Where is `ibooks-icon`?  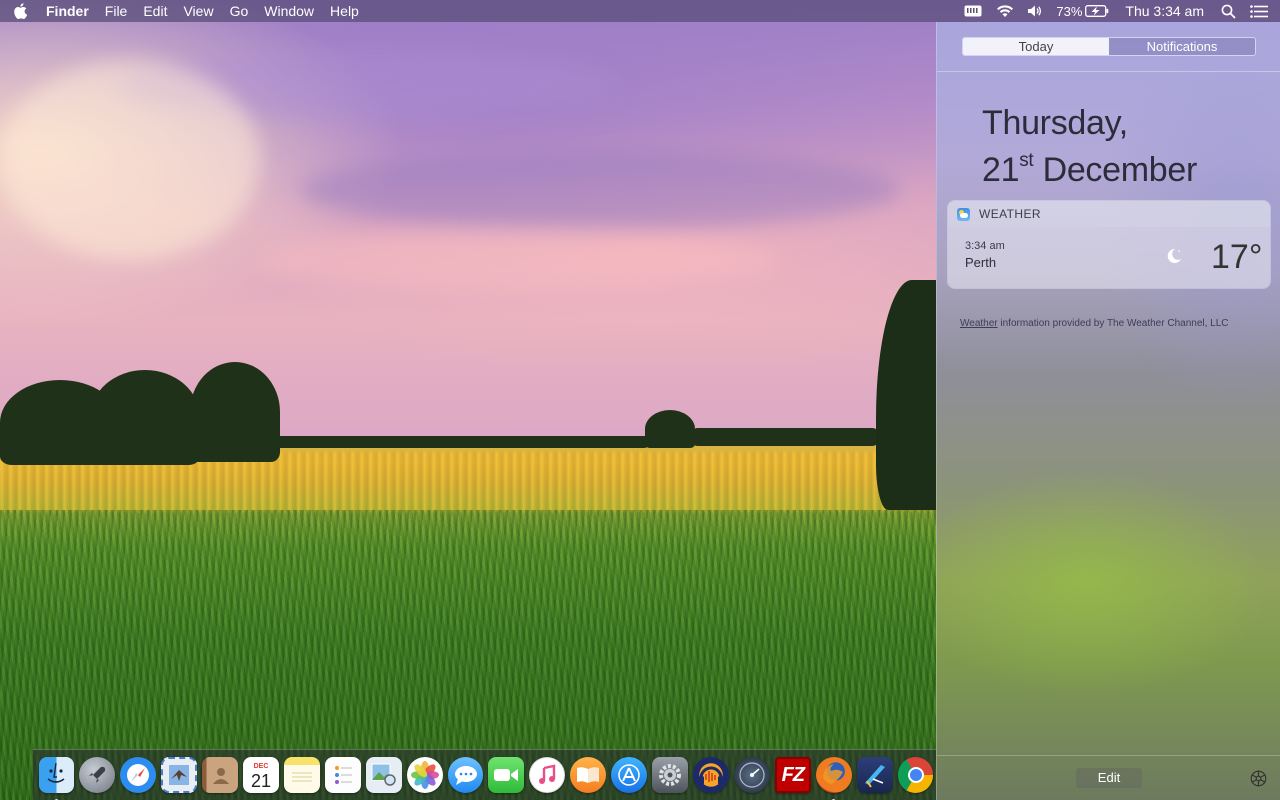
ibooks-icon is located at coordinates (588, 775).